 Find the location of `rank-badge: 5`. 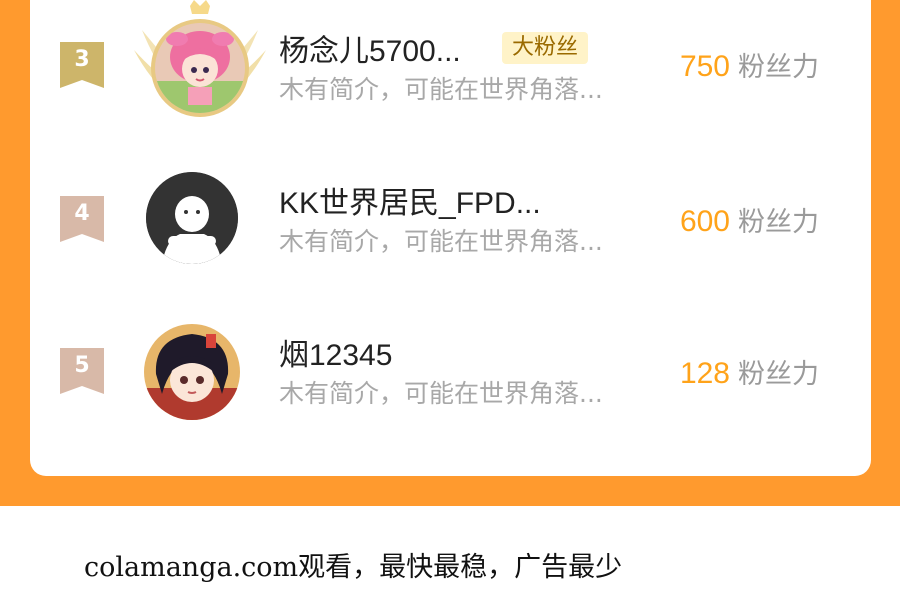

rank-badge: 5 is located at coordinates (82, 371).